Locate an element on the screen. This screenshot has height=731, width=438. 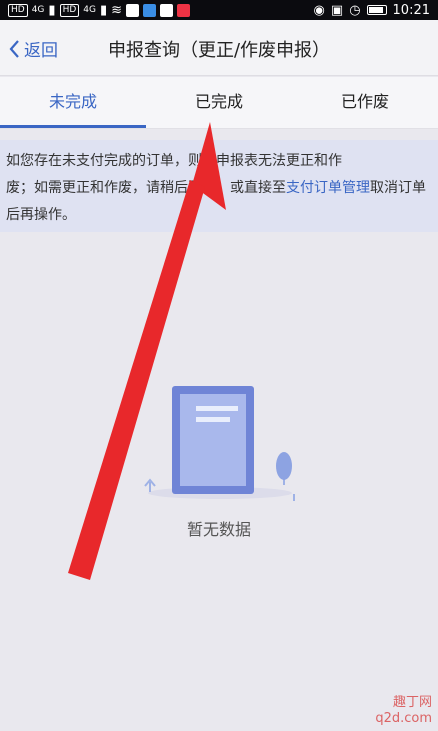
hd-badge: HD is located at coordinates (18, 10).